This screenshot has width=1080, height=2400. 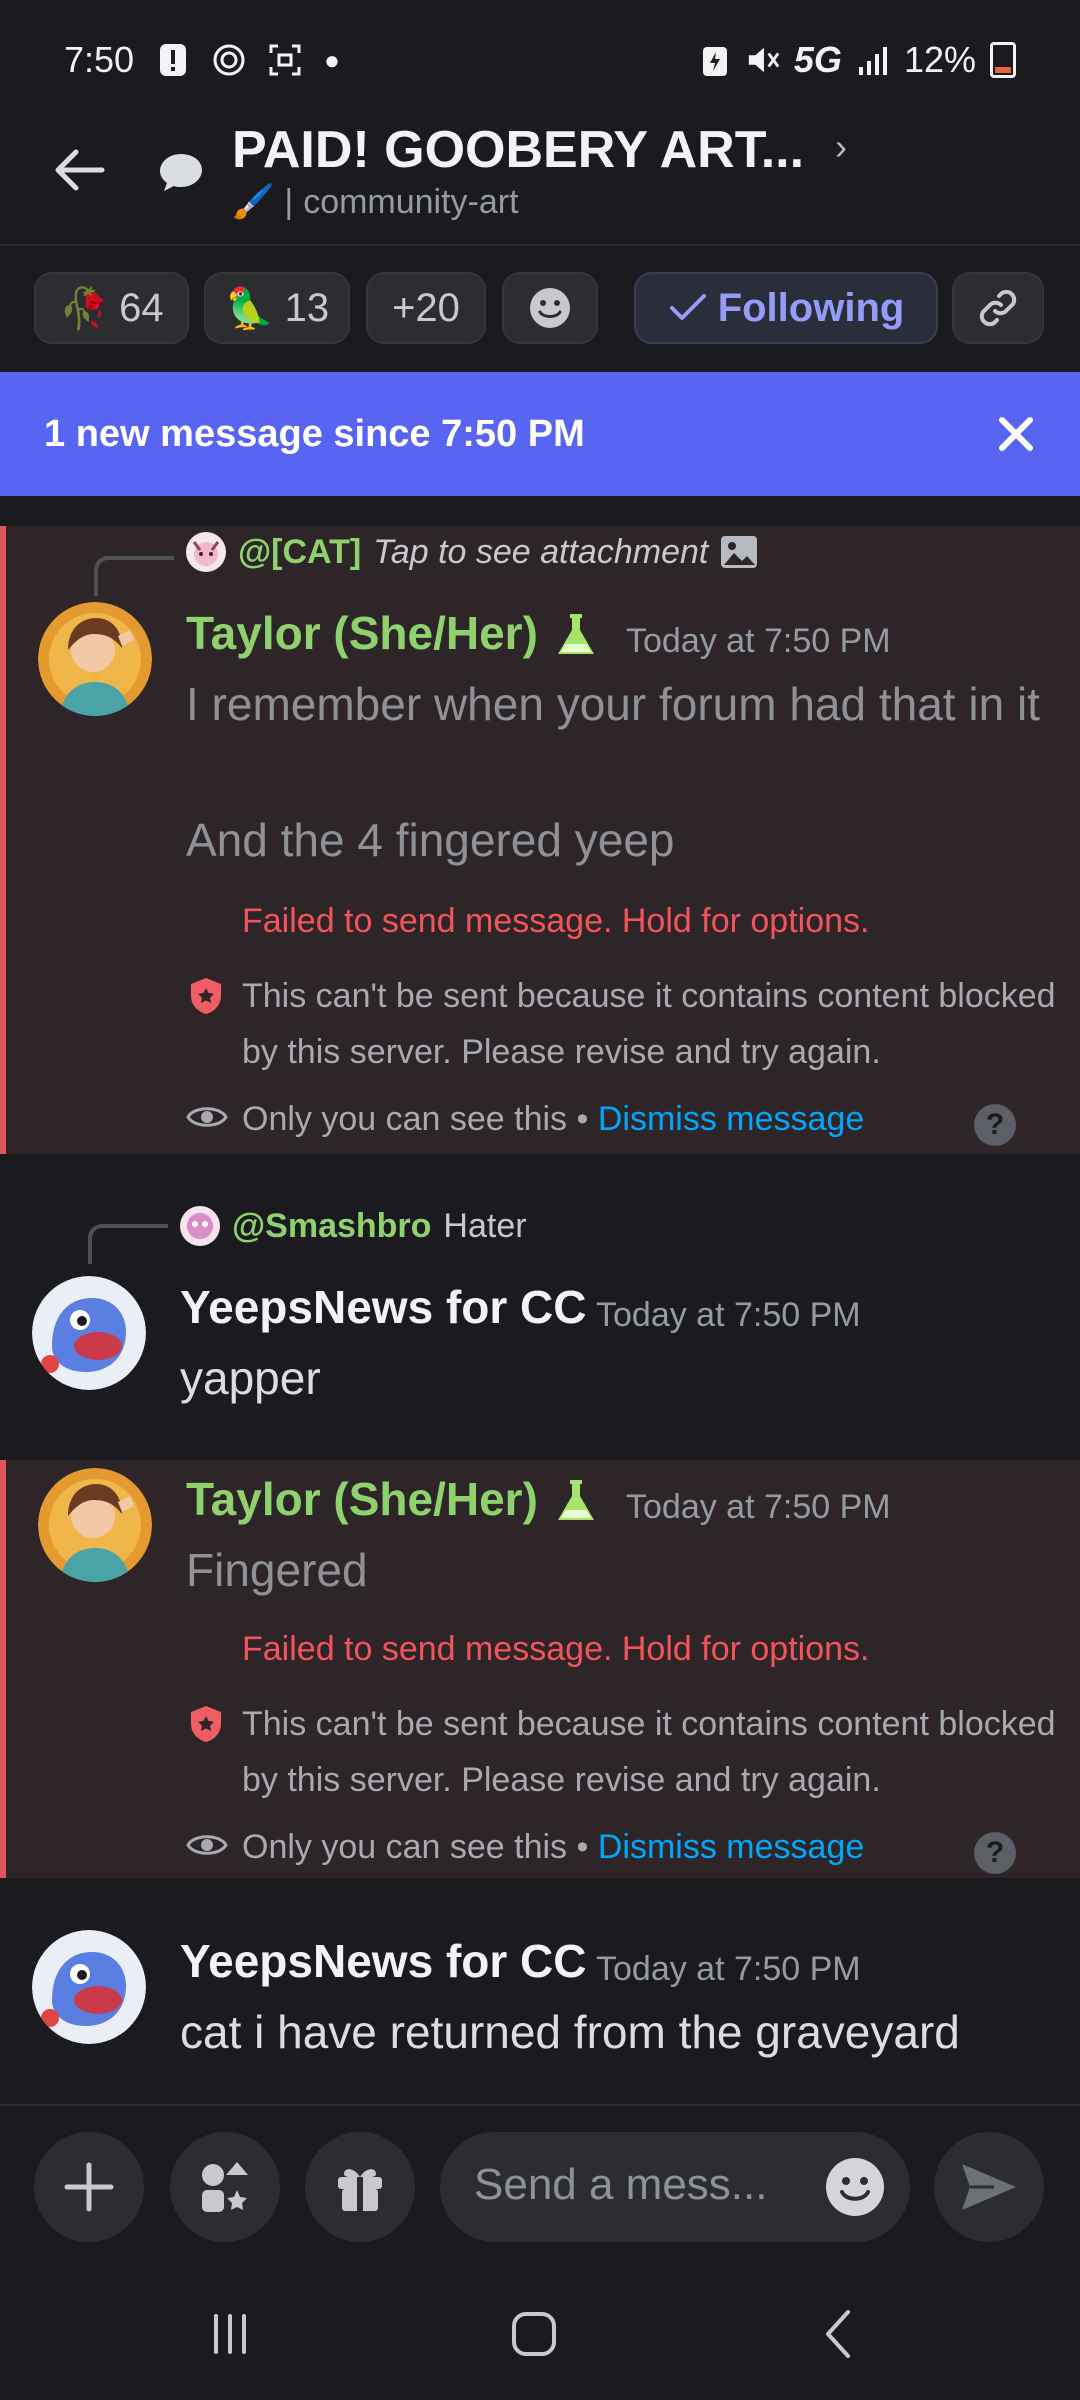 I want to click on emoji-smile-icon, so click(x=550, y=308).